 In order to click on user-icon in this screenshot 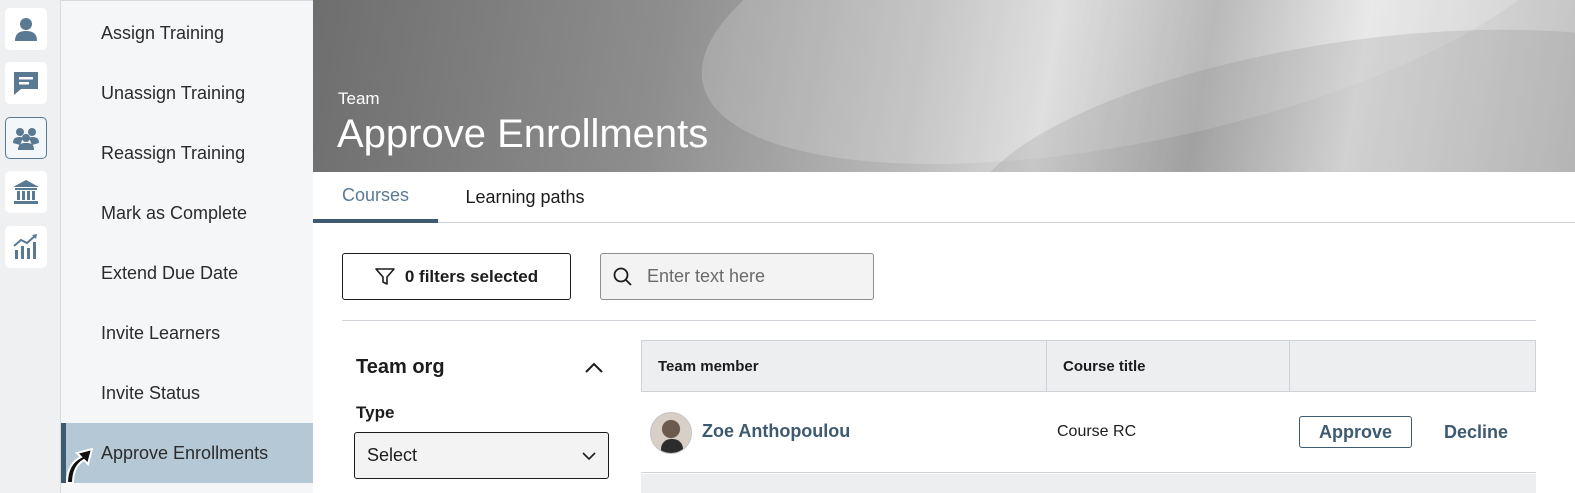, I will do `click(26, 29)`.